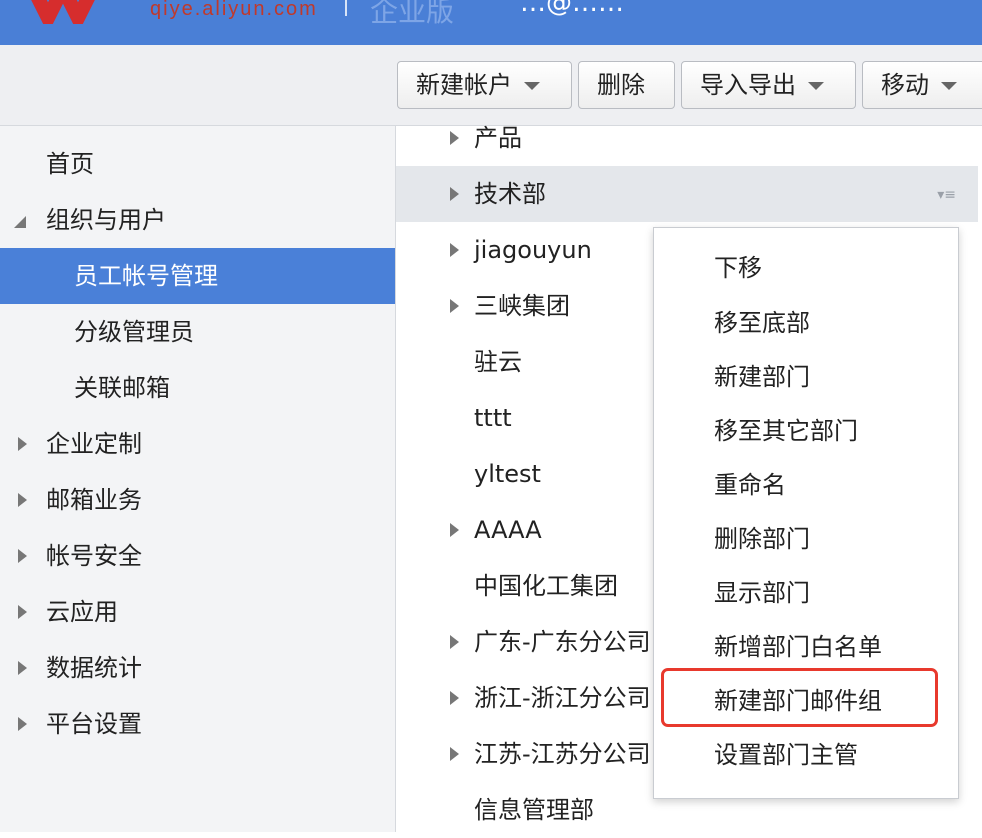 Image resolution: width=982 pixels, height=838 pixels. I want to click on delete-label: 删除, so click(621, 85).